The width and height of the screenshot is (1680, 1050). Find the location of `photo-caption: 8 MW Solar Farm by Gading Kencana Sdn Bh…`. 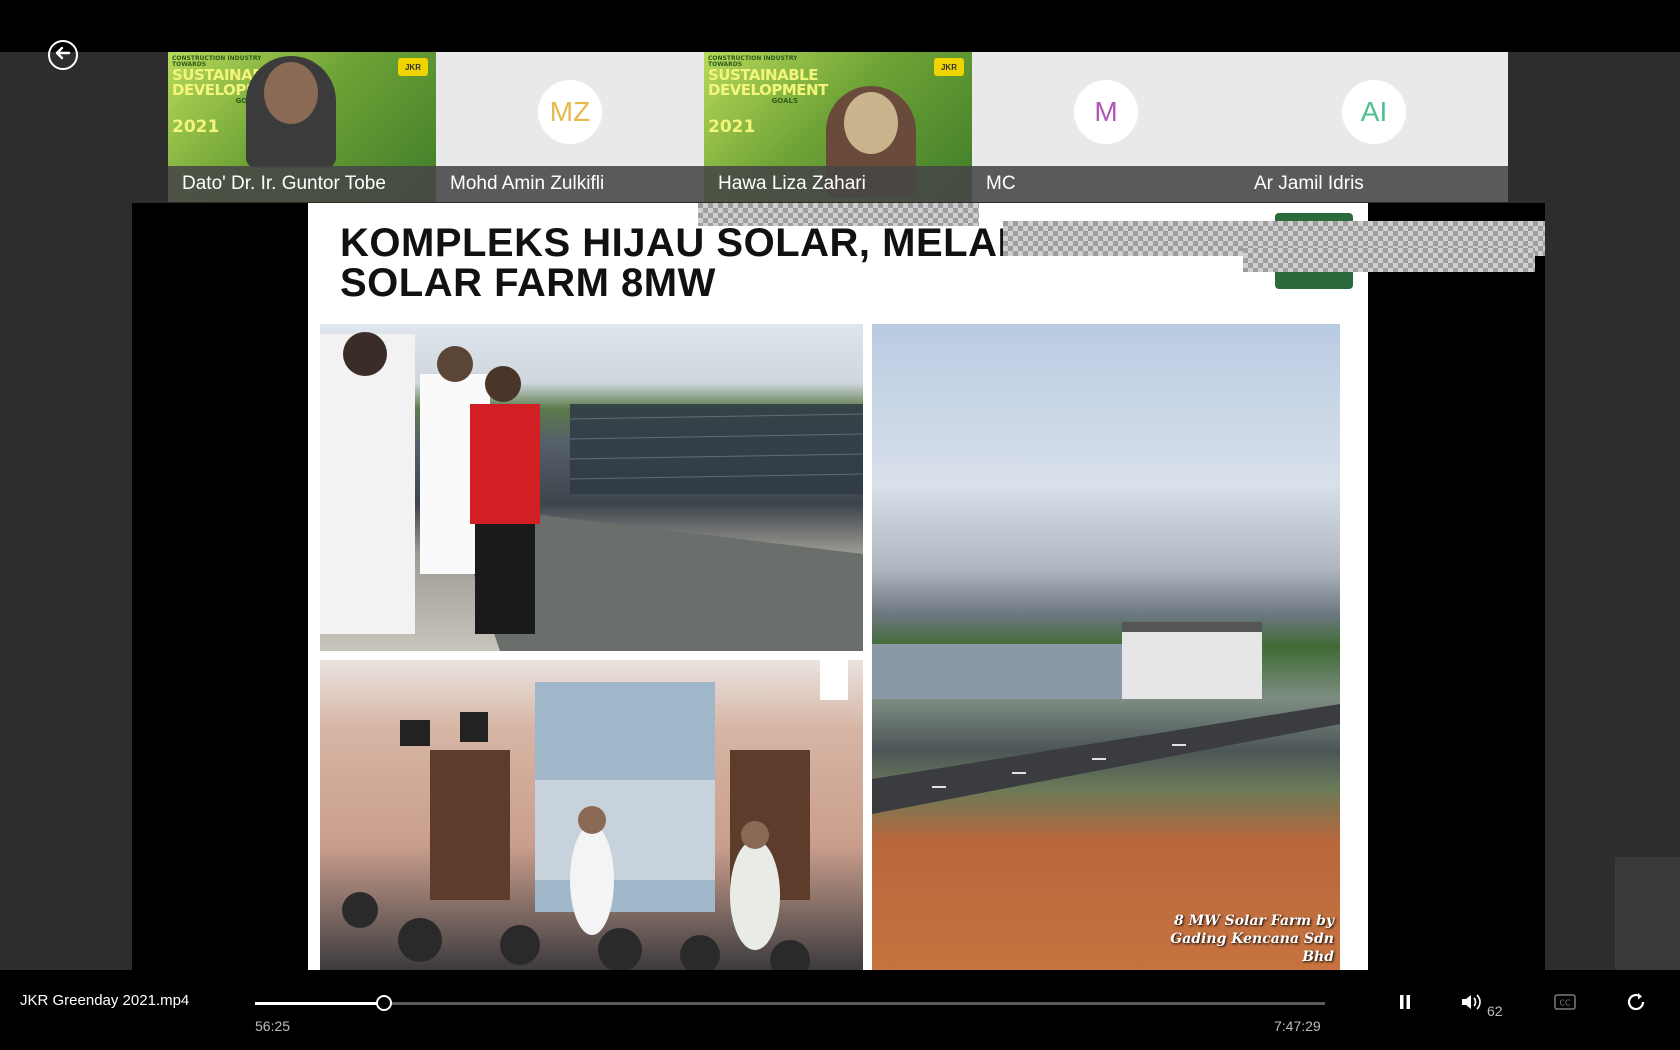

photo-caption: 8 MW Solar Farm by Gading Kencana Sdn Bh… is located at coordinates (1252, 939).